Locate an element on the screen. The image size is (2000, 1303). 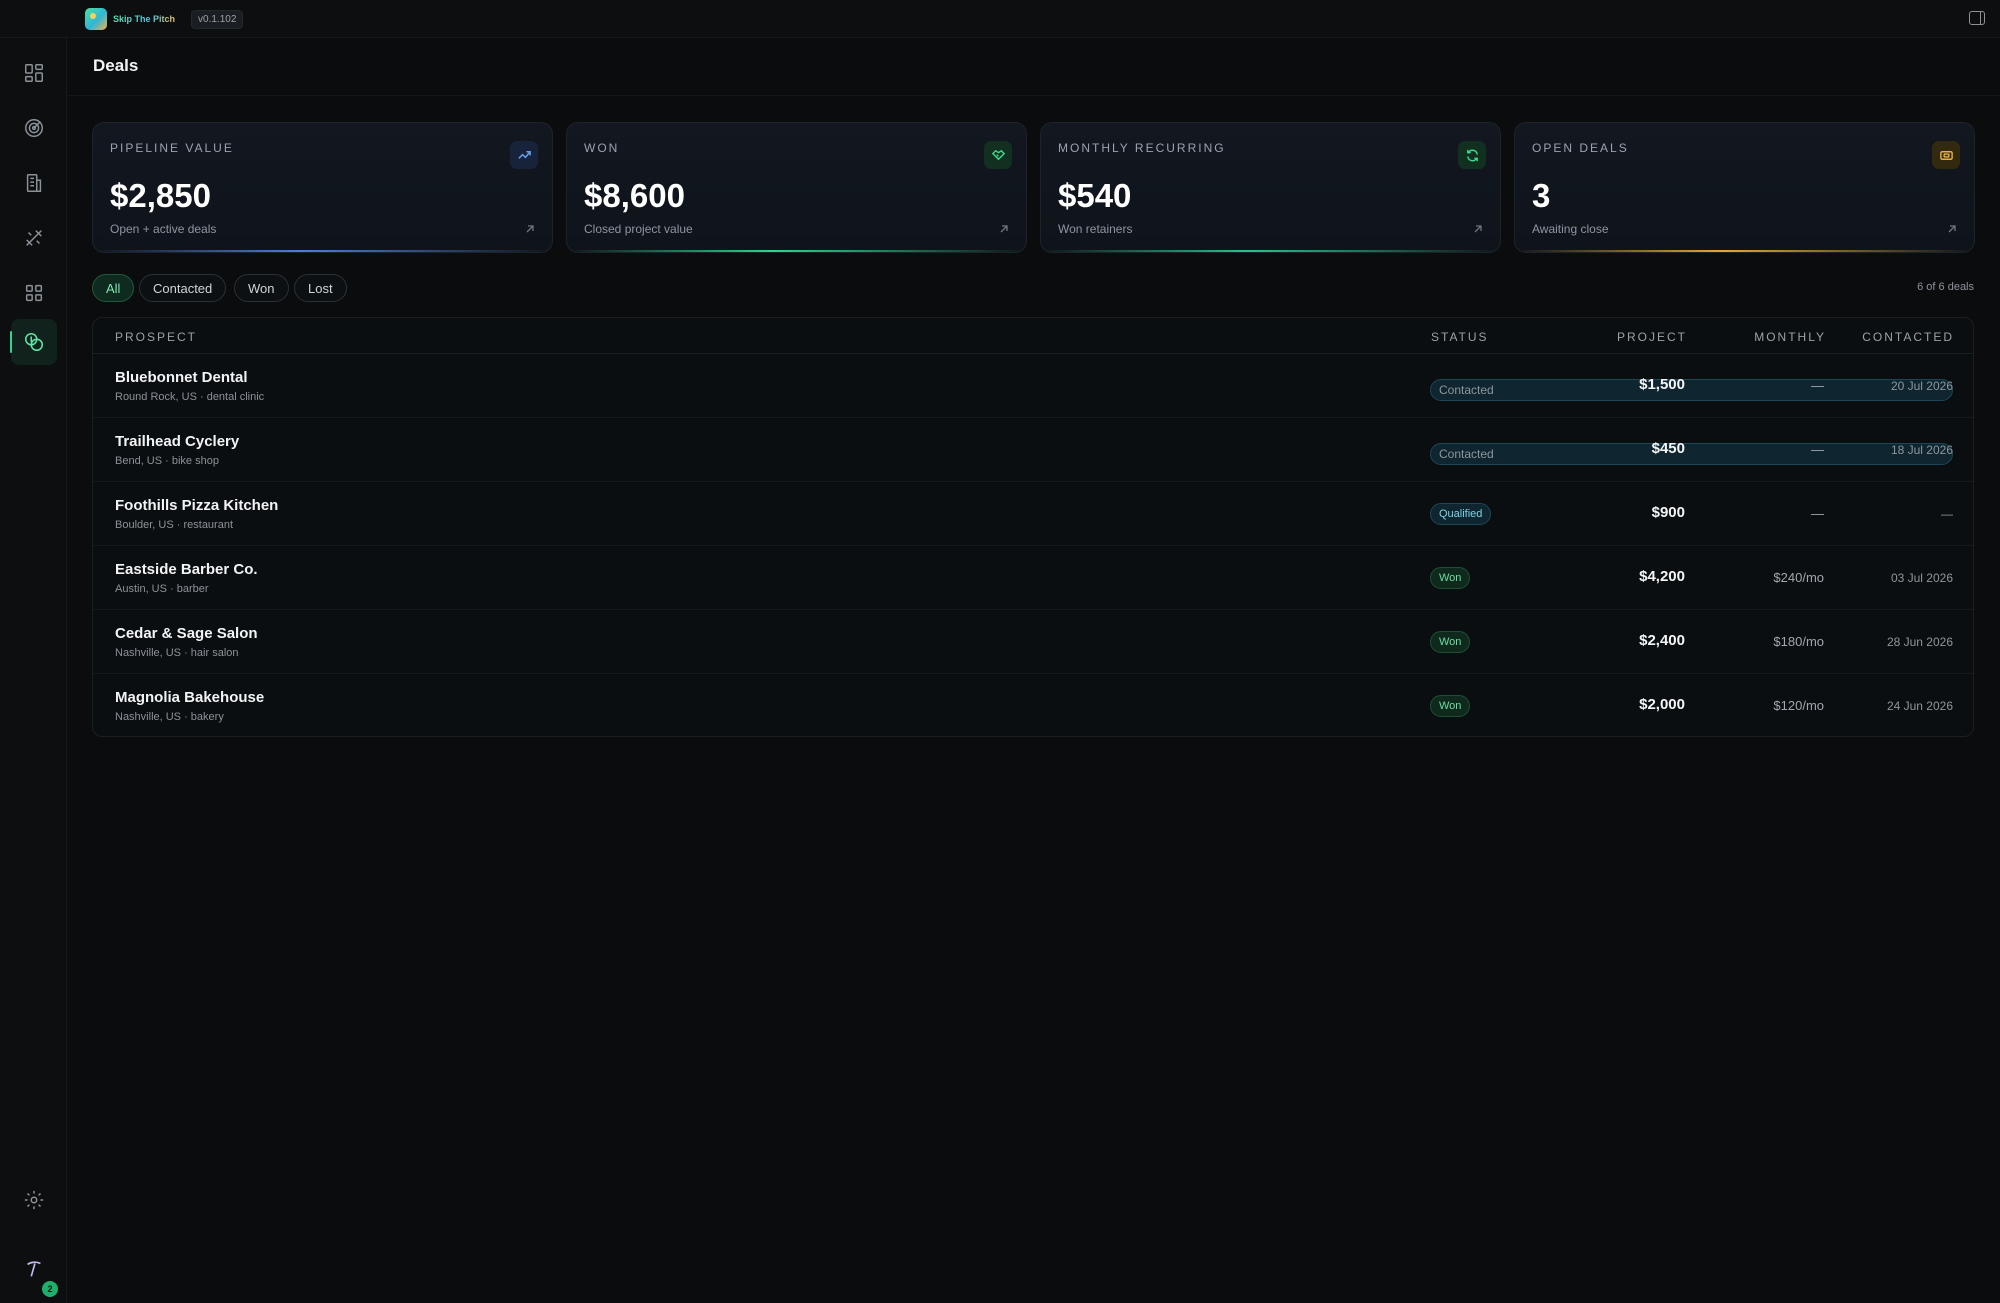
filter-won: Won is located at coordinates (261, 288).